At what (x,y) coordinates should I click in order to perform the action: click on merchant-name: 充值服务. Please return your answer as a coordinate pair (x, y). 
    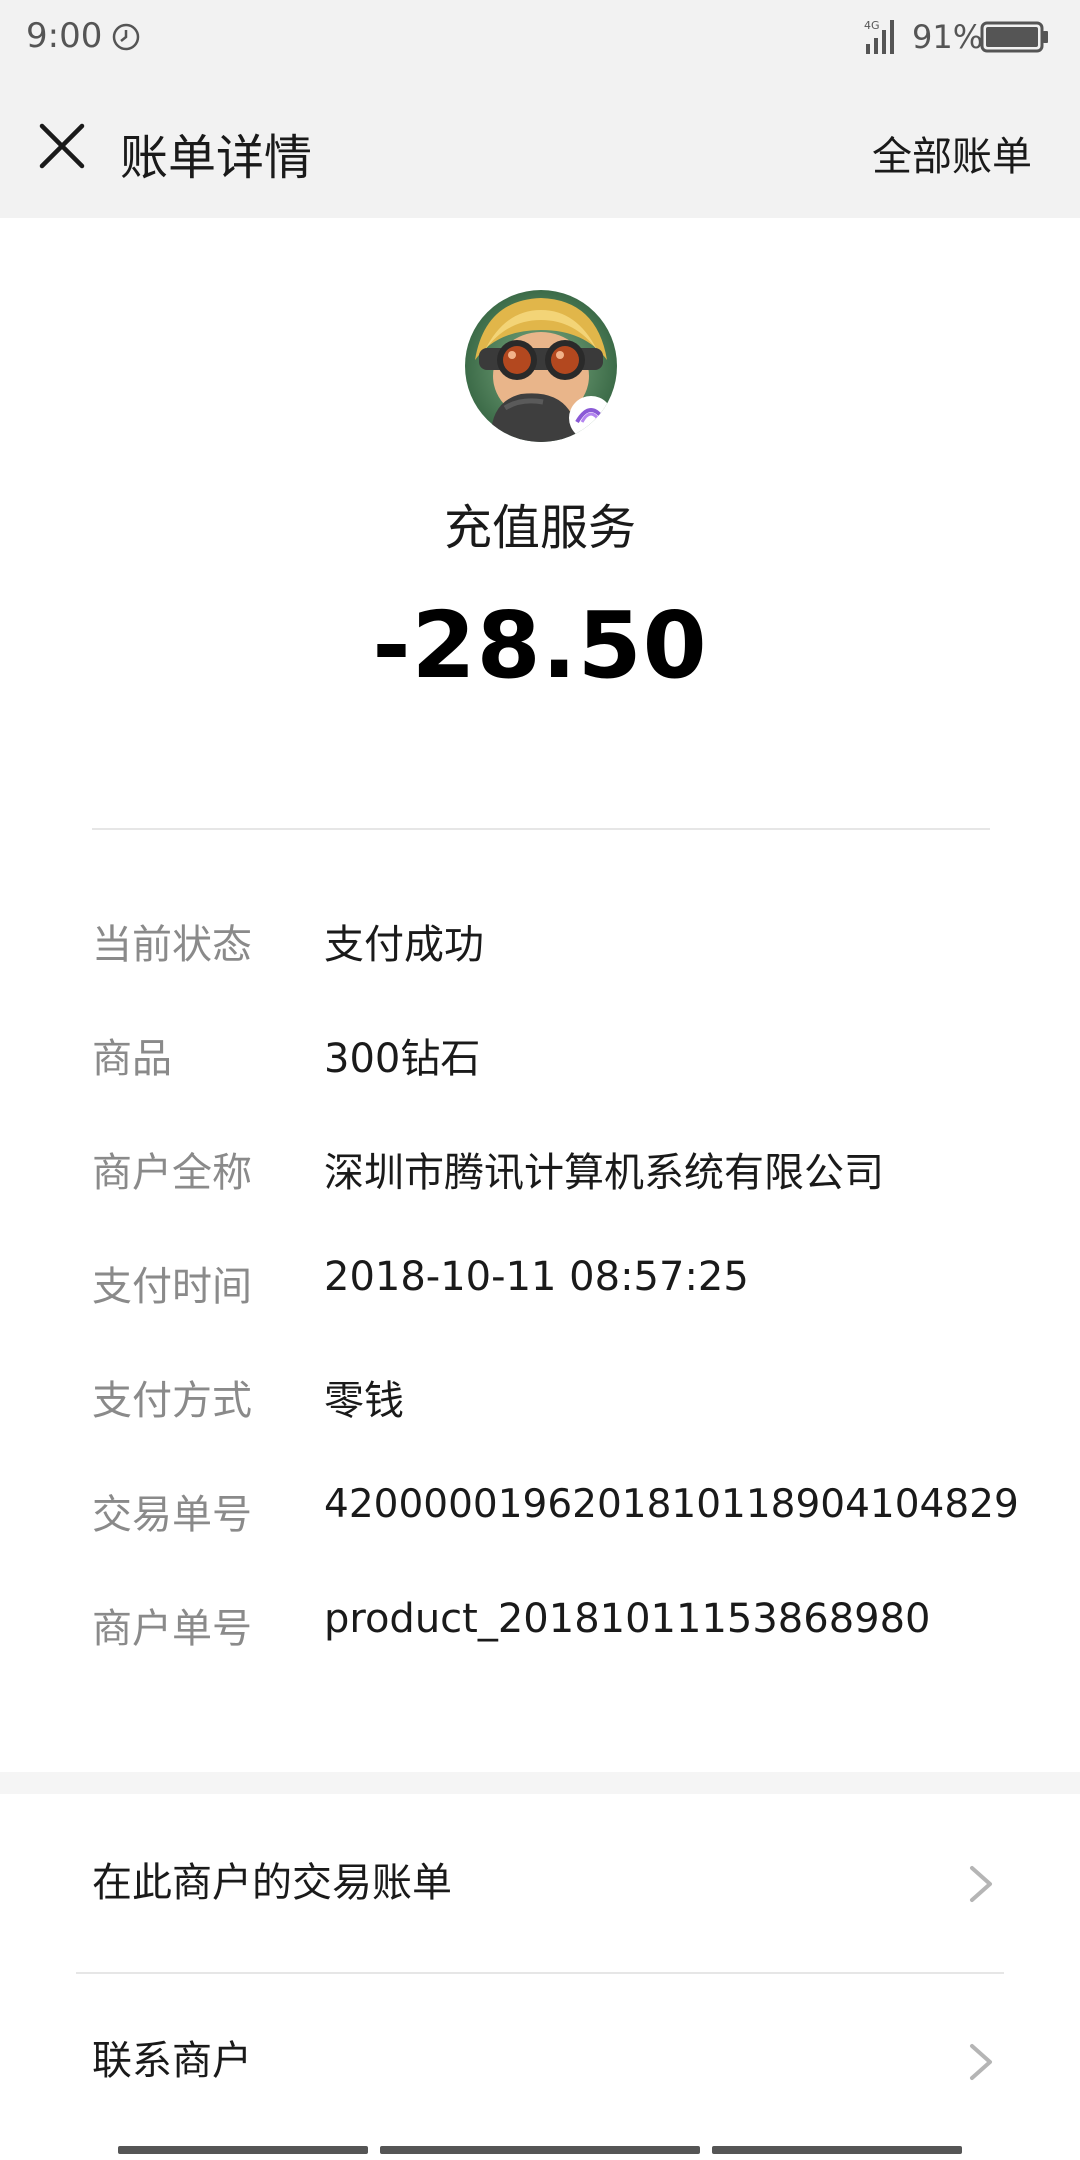
    Looking at the image, I should click on (539, 528).